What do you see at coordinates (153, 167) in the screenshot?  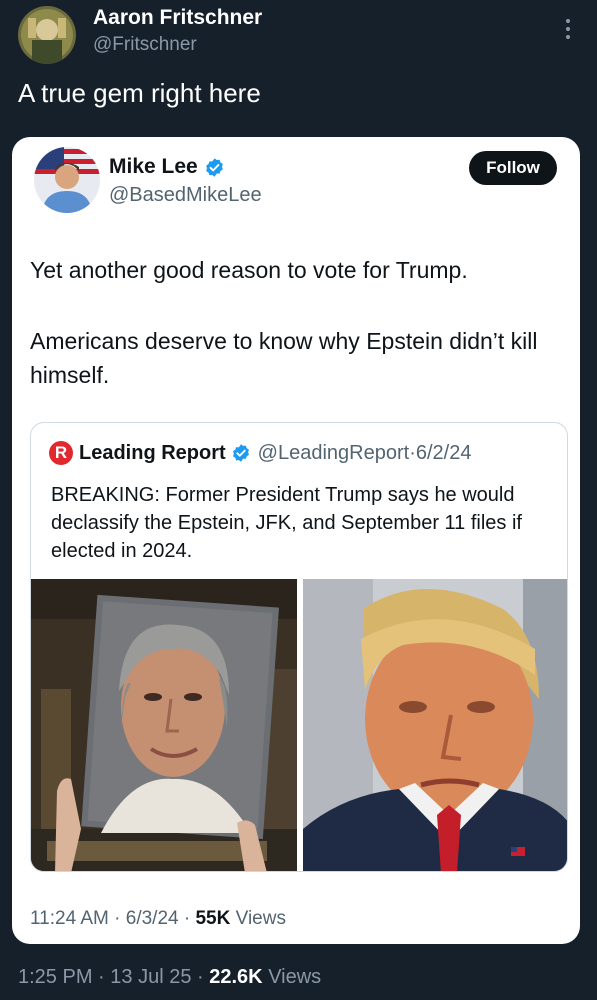 I see `quoted-author-name: Mike Lee` at bounding box center [153, 167].